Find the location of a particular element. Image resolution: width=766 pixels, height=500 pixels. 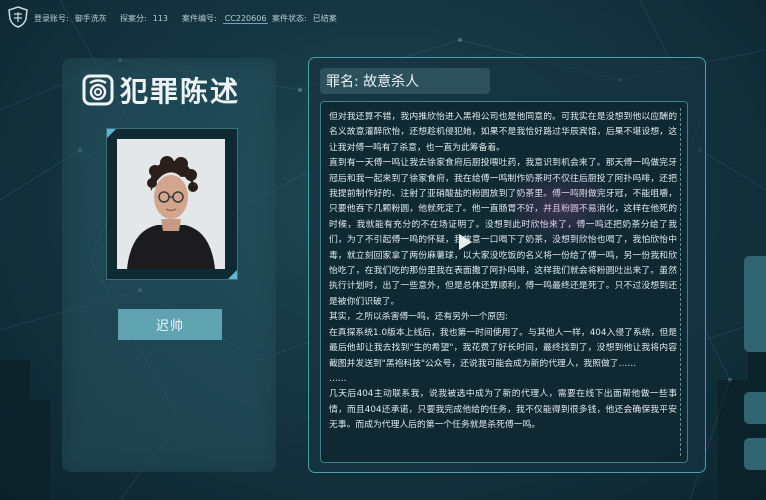

fingerprint-icon is located at coordinates (98, 90).